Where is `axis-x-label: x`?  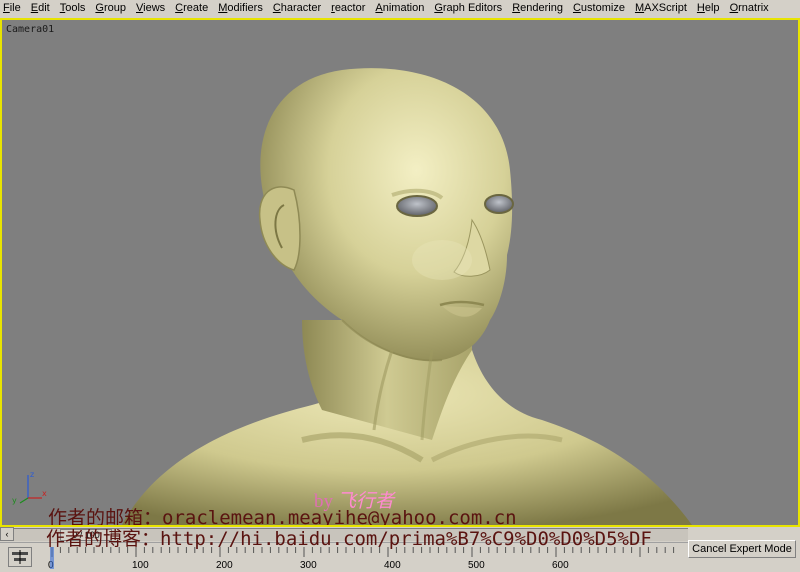
axis-x-label: x is located at coordinates (44, 493).